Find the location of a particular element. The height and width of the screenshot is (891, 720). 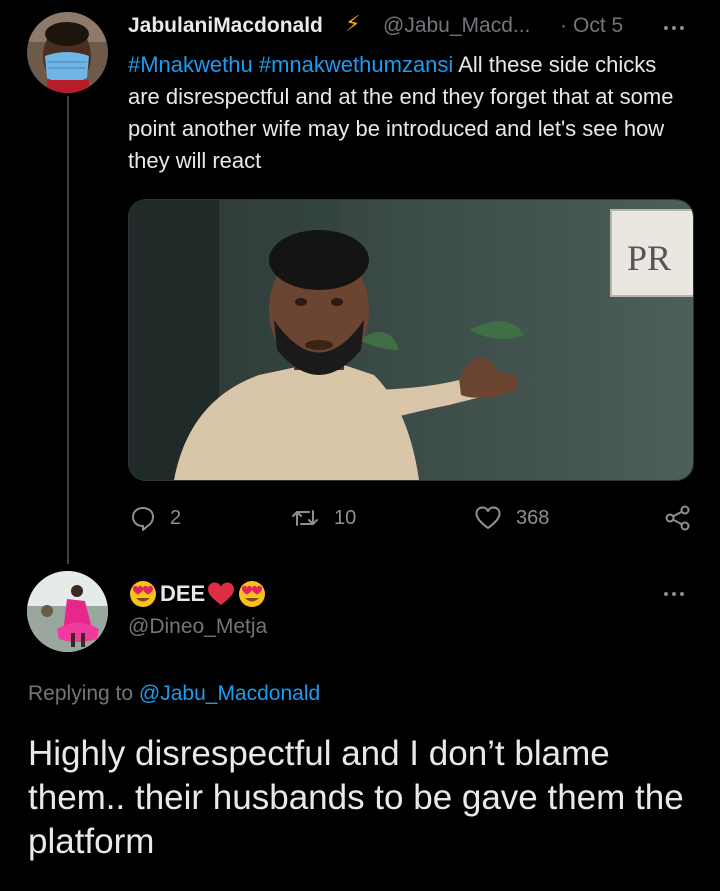

tweet-date: Oct 5 is located at coordinates (598, 26).